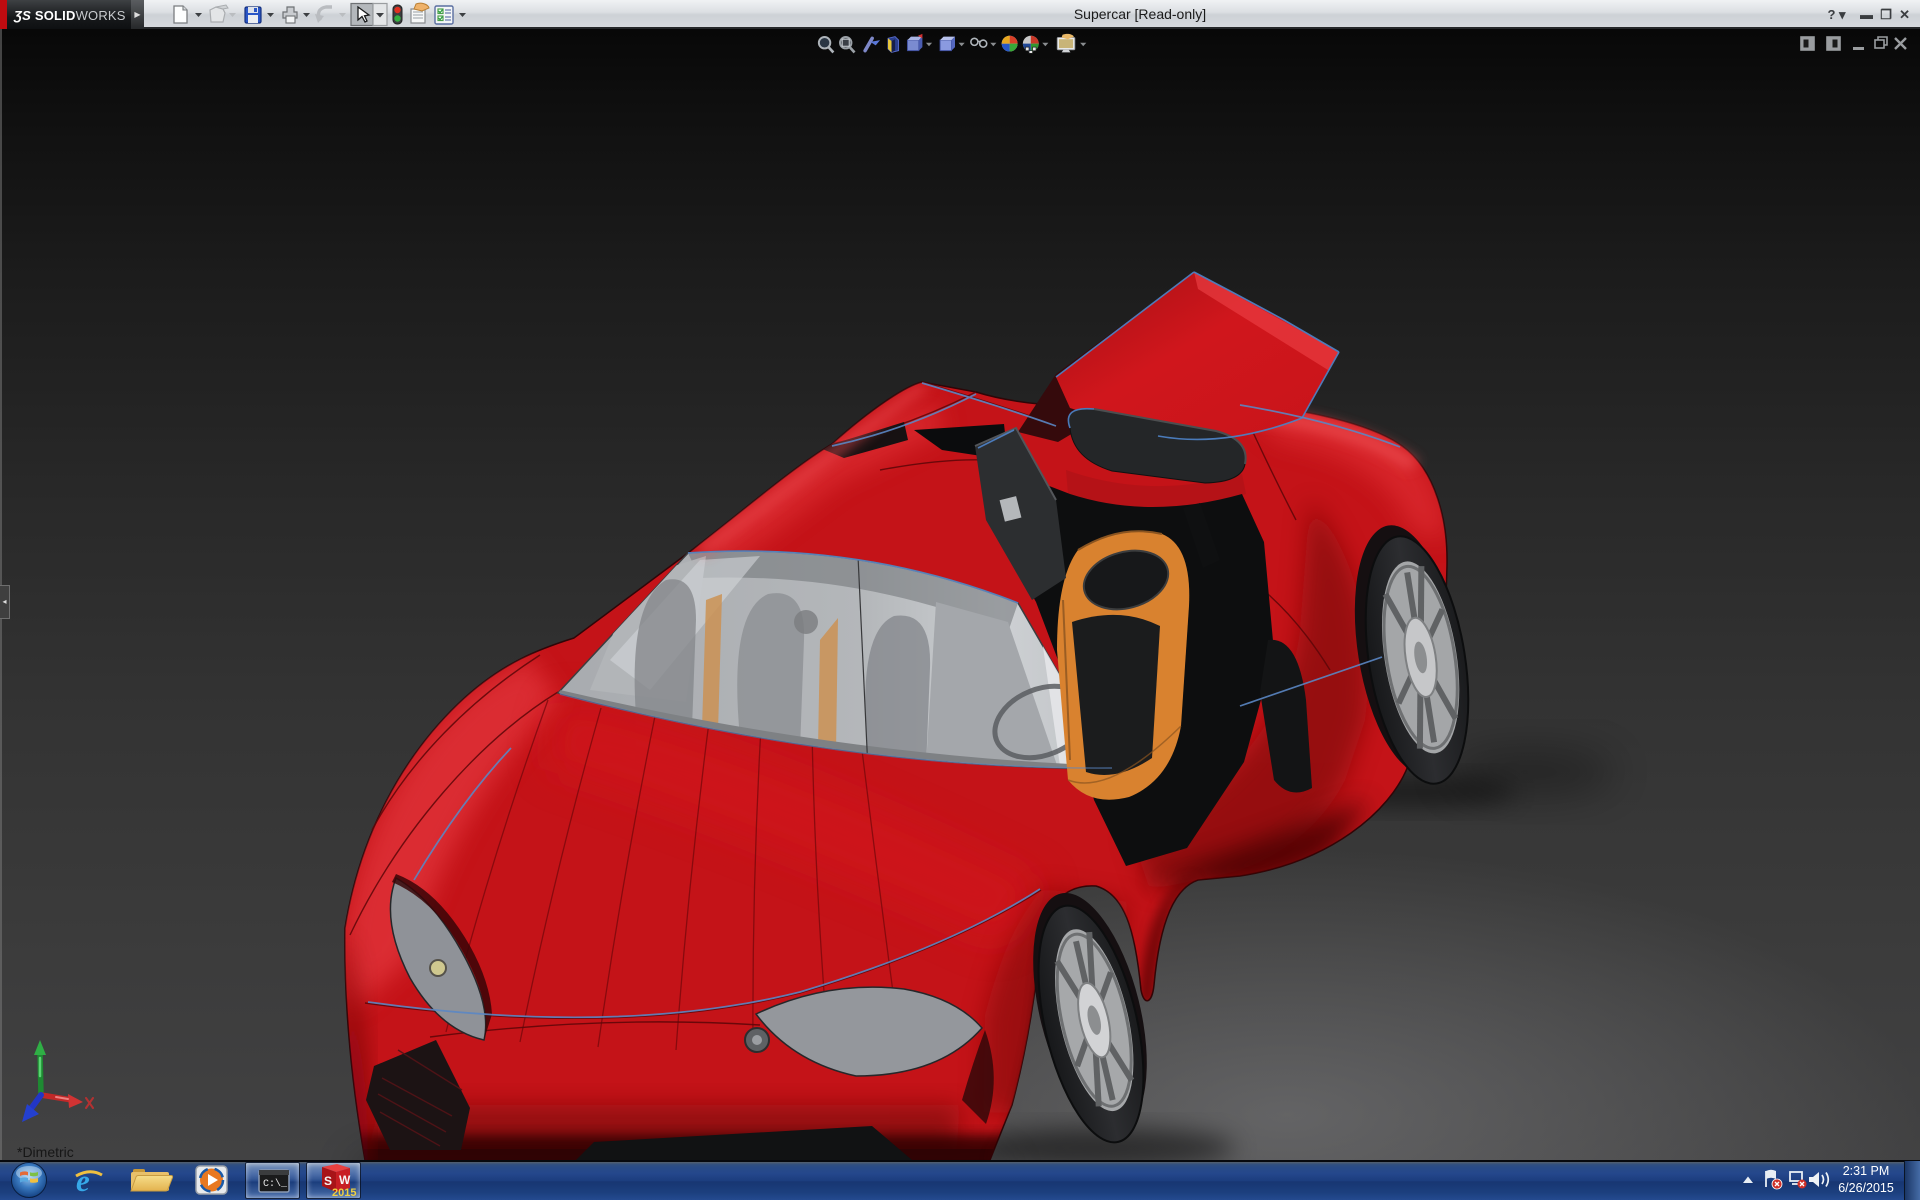 The width and height of the screenshot is (1920, 1200). I want to click on svg-text: e, so click(83, 1180).